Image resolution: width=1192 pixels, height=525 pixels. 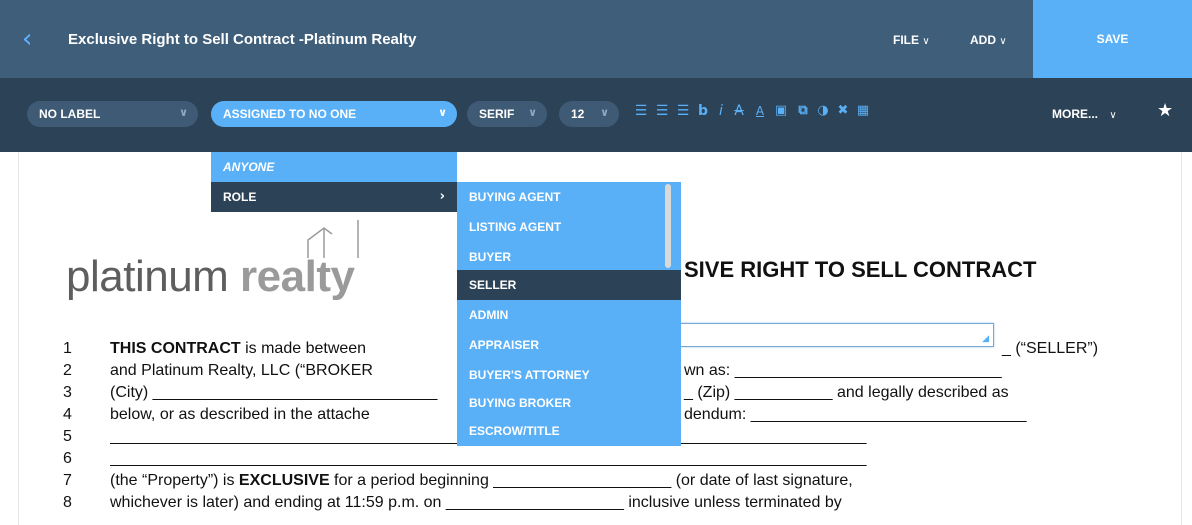 I want to click on underline-icon: A, so click(x=760, y=111).